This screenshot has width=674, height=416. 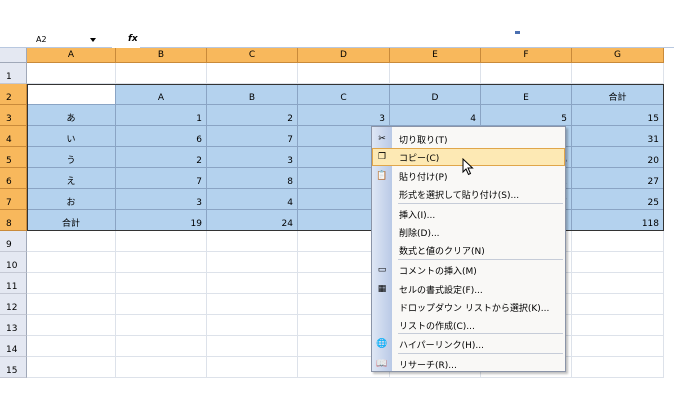 What do you see at coordinates (442, 252) in the screenshot?
I see `menu-item-label: 数式と値のクリア(N)` at bounding box center [442, 252].